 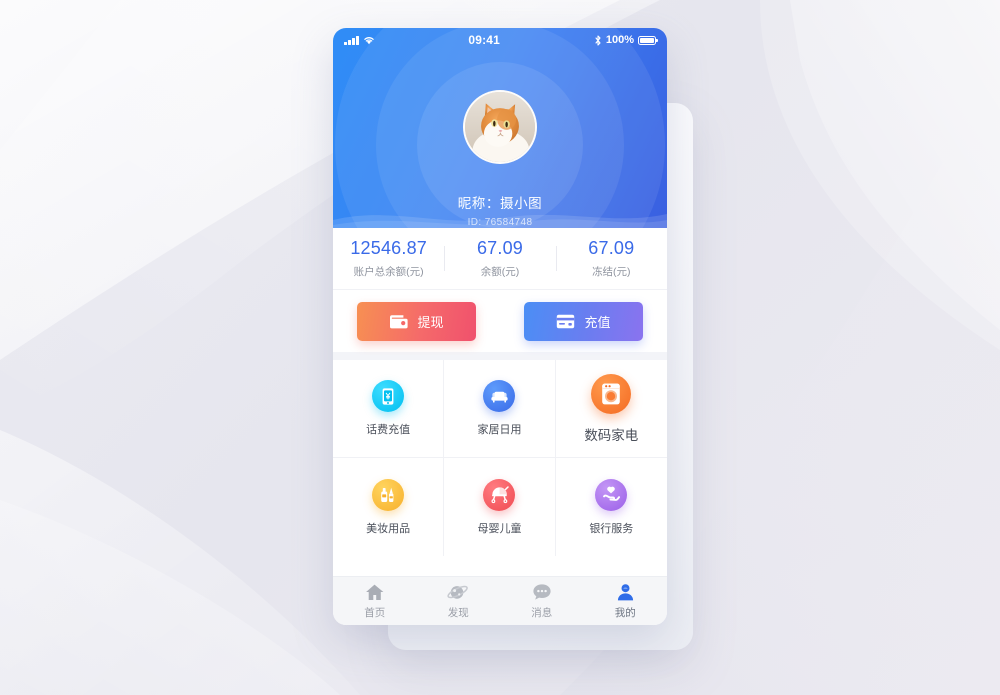 What do you see at coordinates (611, 494) in the screenshot?
I see `hand-heart-icon` at bounding box center [611, 494].